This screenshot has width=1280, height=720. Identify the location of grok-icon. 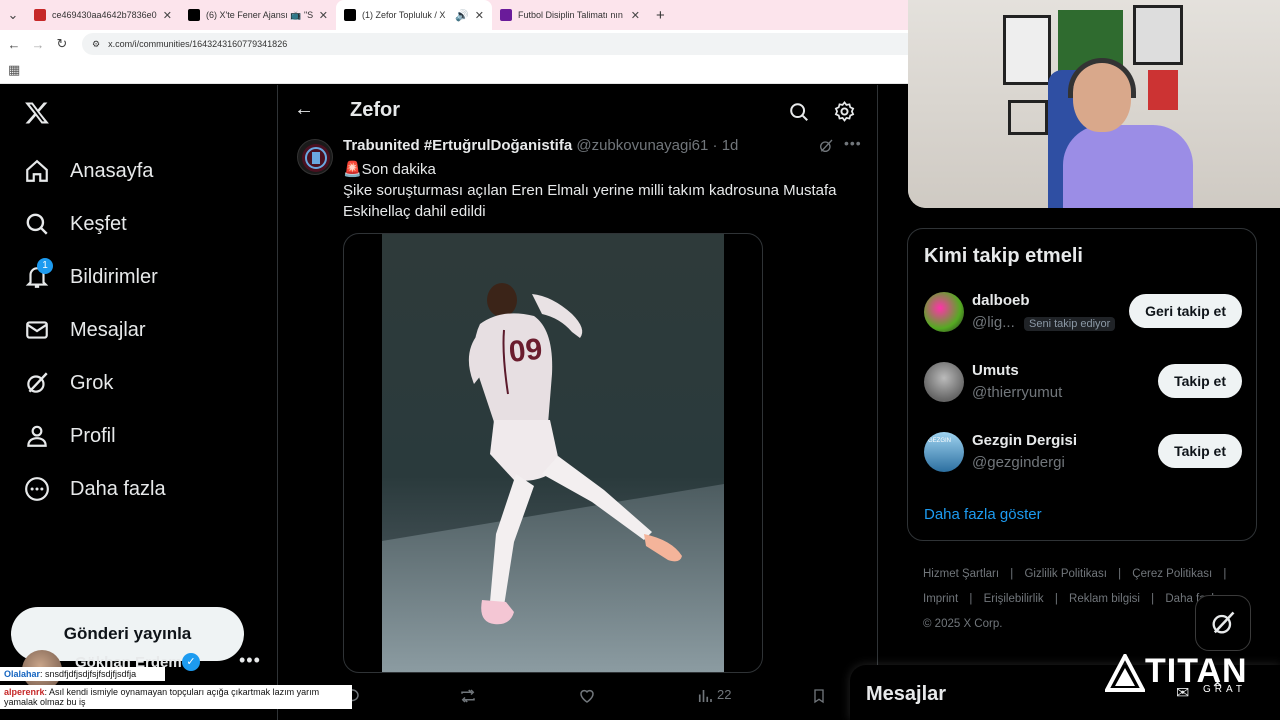
(1223, 622).